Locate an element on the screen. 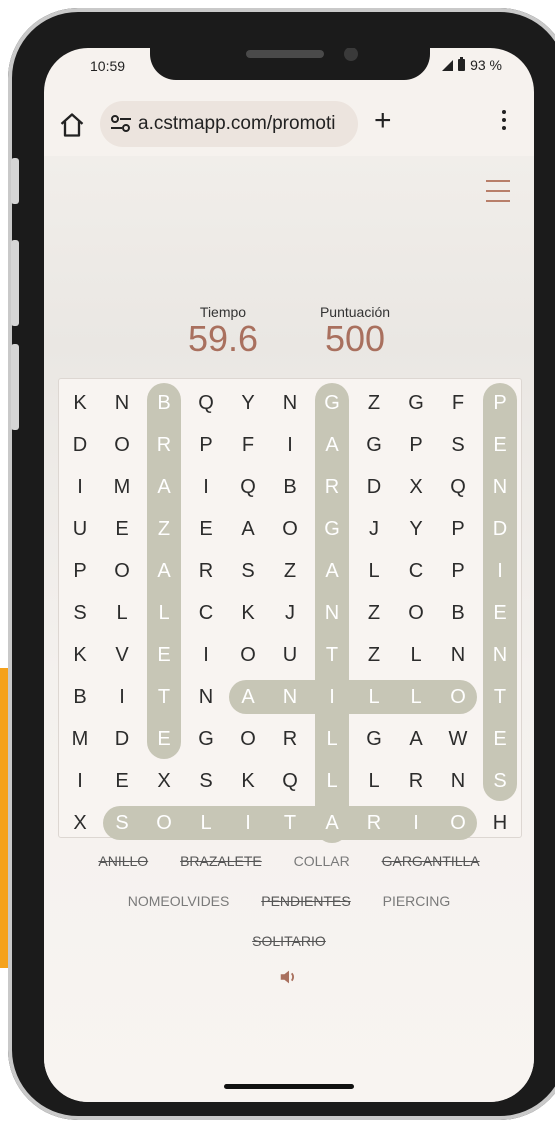 The image size is (555, 1124). menu-icon is located at coordinates (498, 192).